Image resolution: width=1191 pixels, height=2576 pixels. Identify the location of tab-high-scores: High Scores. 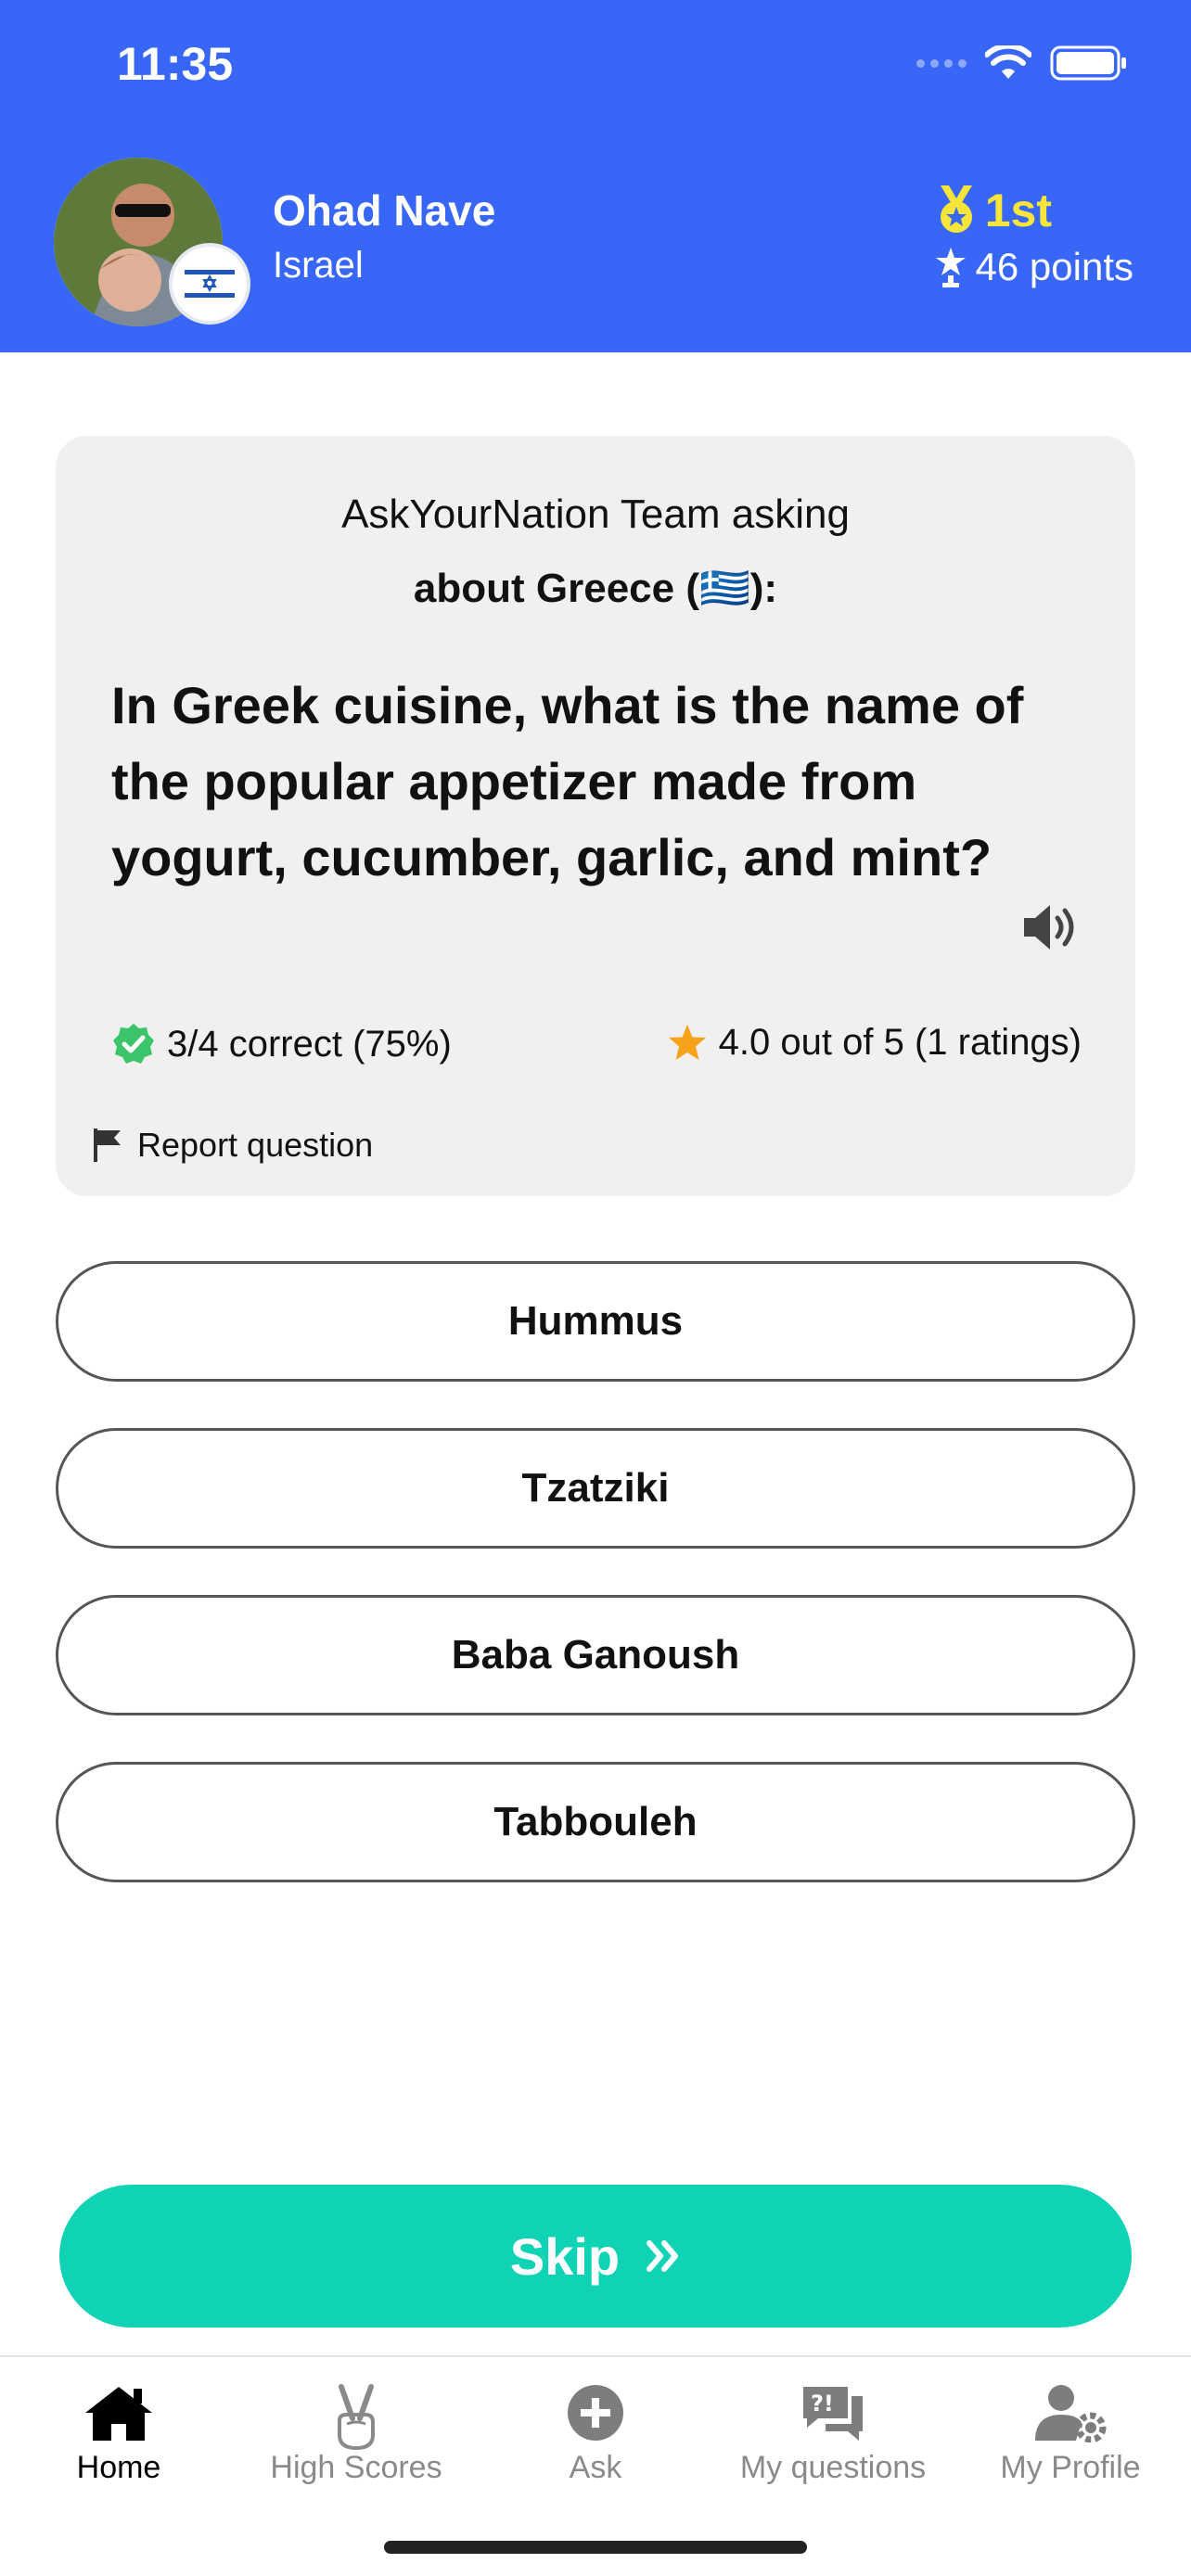
(356, 2426).